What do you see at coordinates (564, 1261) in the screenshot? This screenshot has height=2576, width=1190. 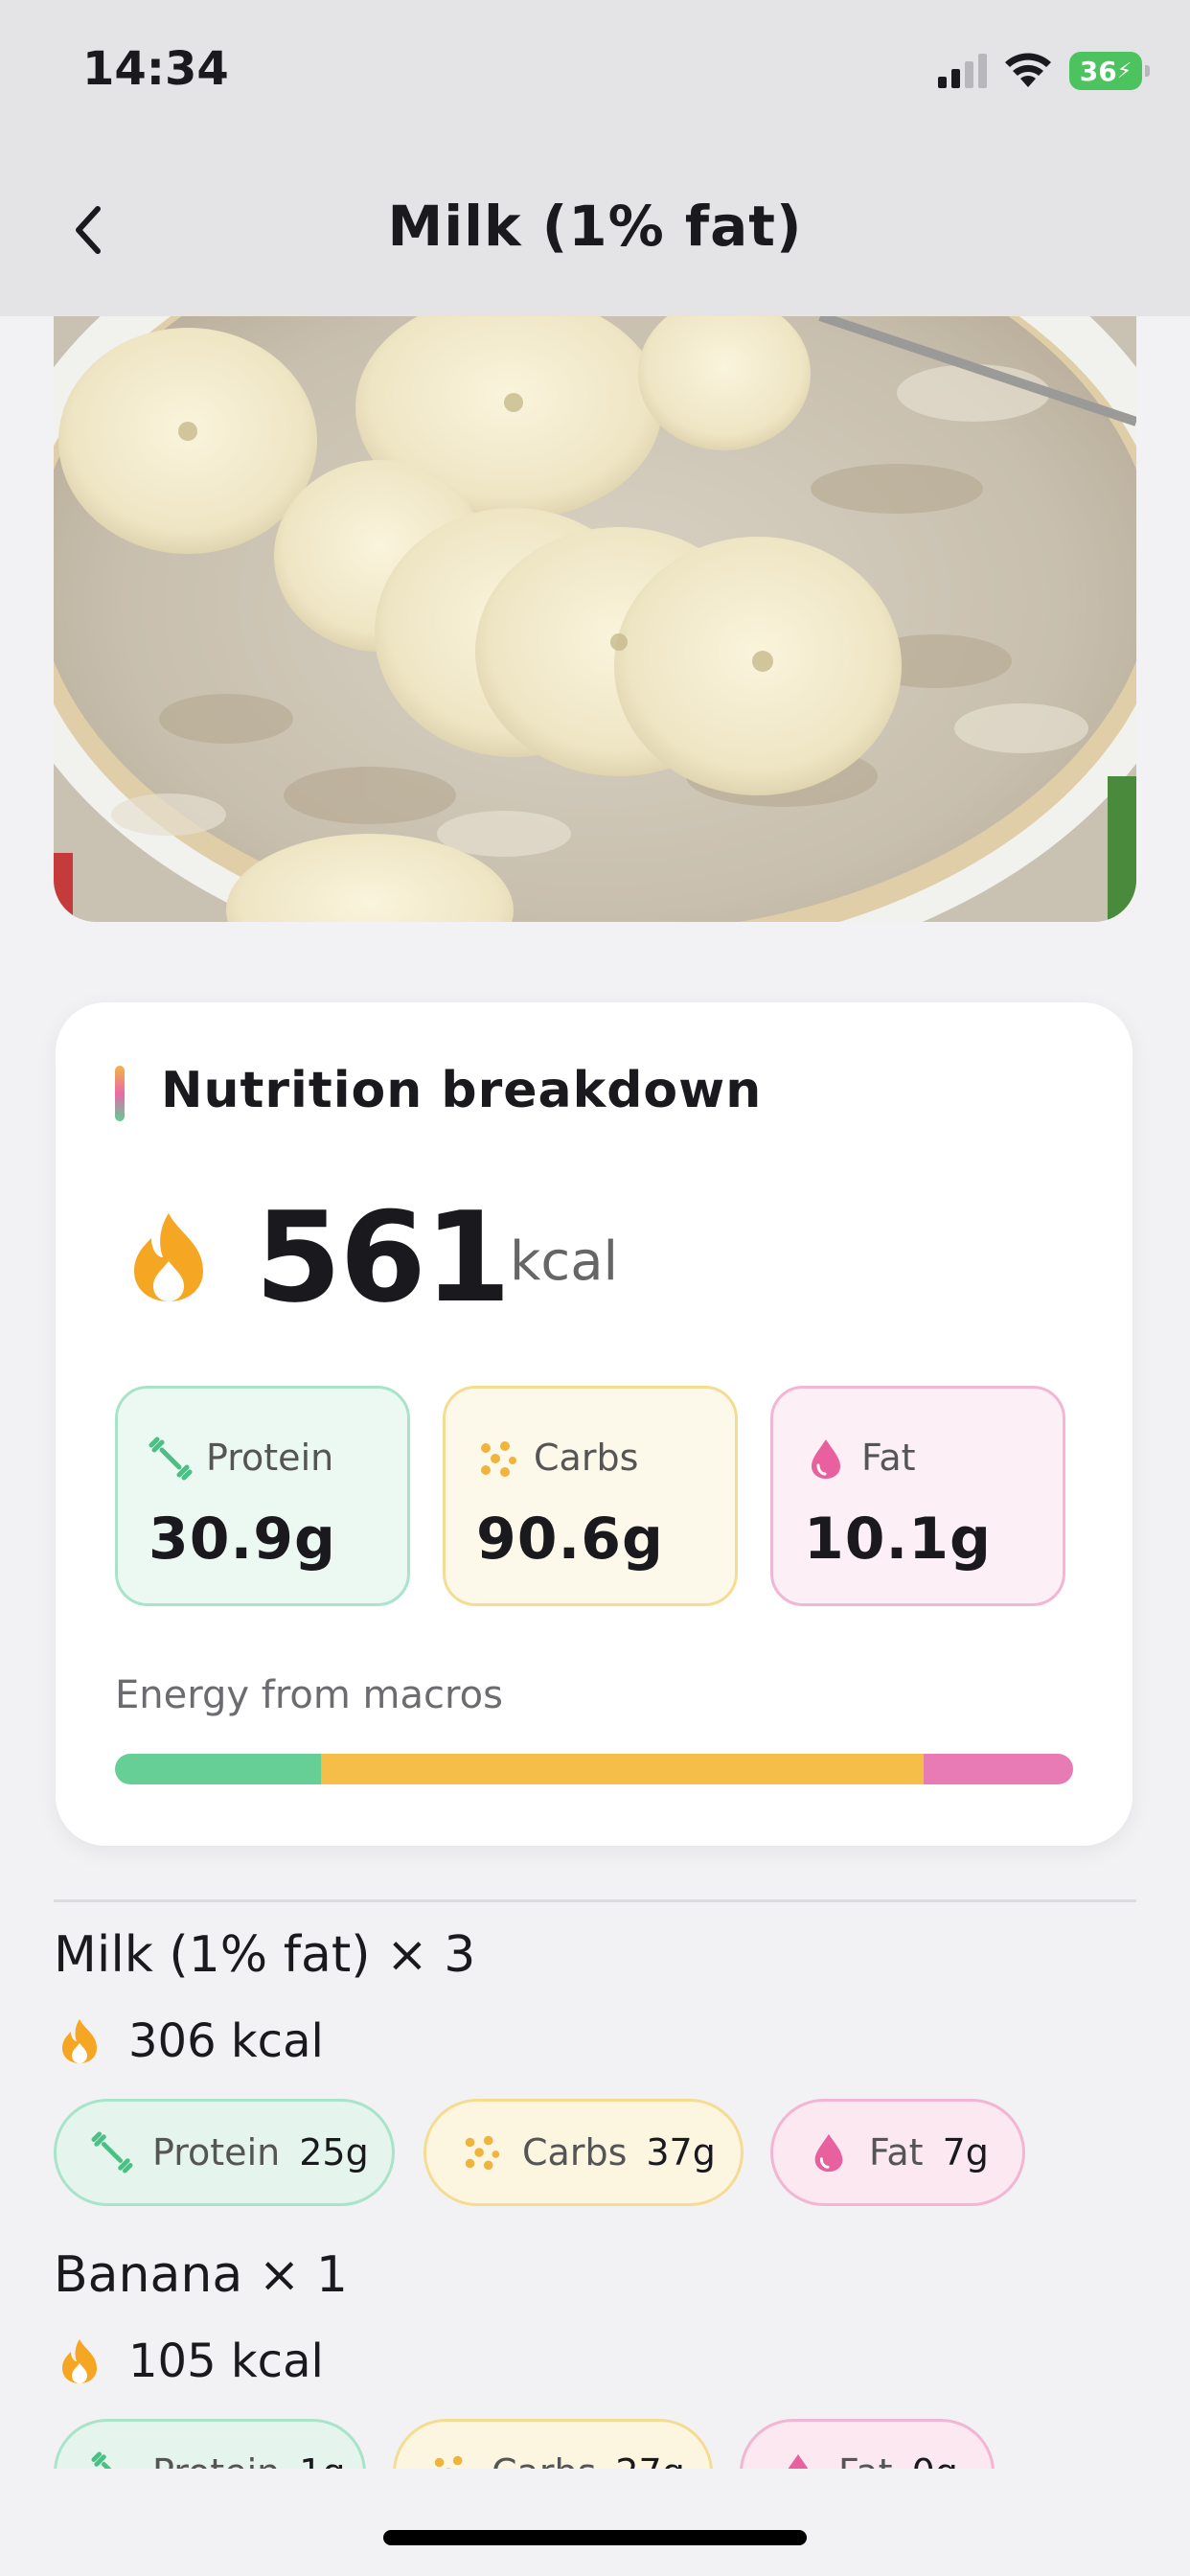 I see `calories-unit: kcal` at bounding box center [564, 1261].